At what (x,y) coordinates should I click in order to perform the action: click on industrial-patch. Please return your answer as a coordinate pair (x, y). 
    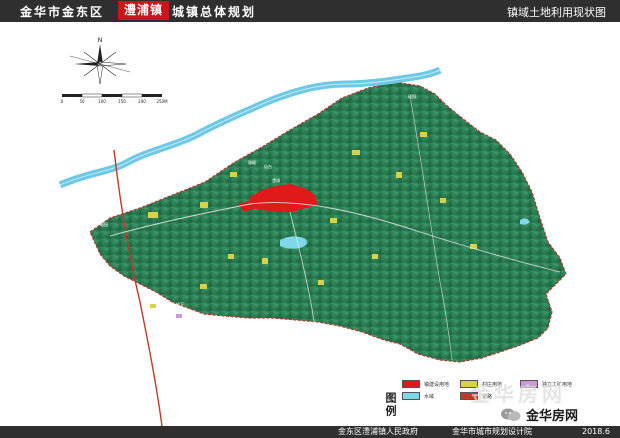
    Looking at the image, I should click on (179, 316).